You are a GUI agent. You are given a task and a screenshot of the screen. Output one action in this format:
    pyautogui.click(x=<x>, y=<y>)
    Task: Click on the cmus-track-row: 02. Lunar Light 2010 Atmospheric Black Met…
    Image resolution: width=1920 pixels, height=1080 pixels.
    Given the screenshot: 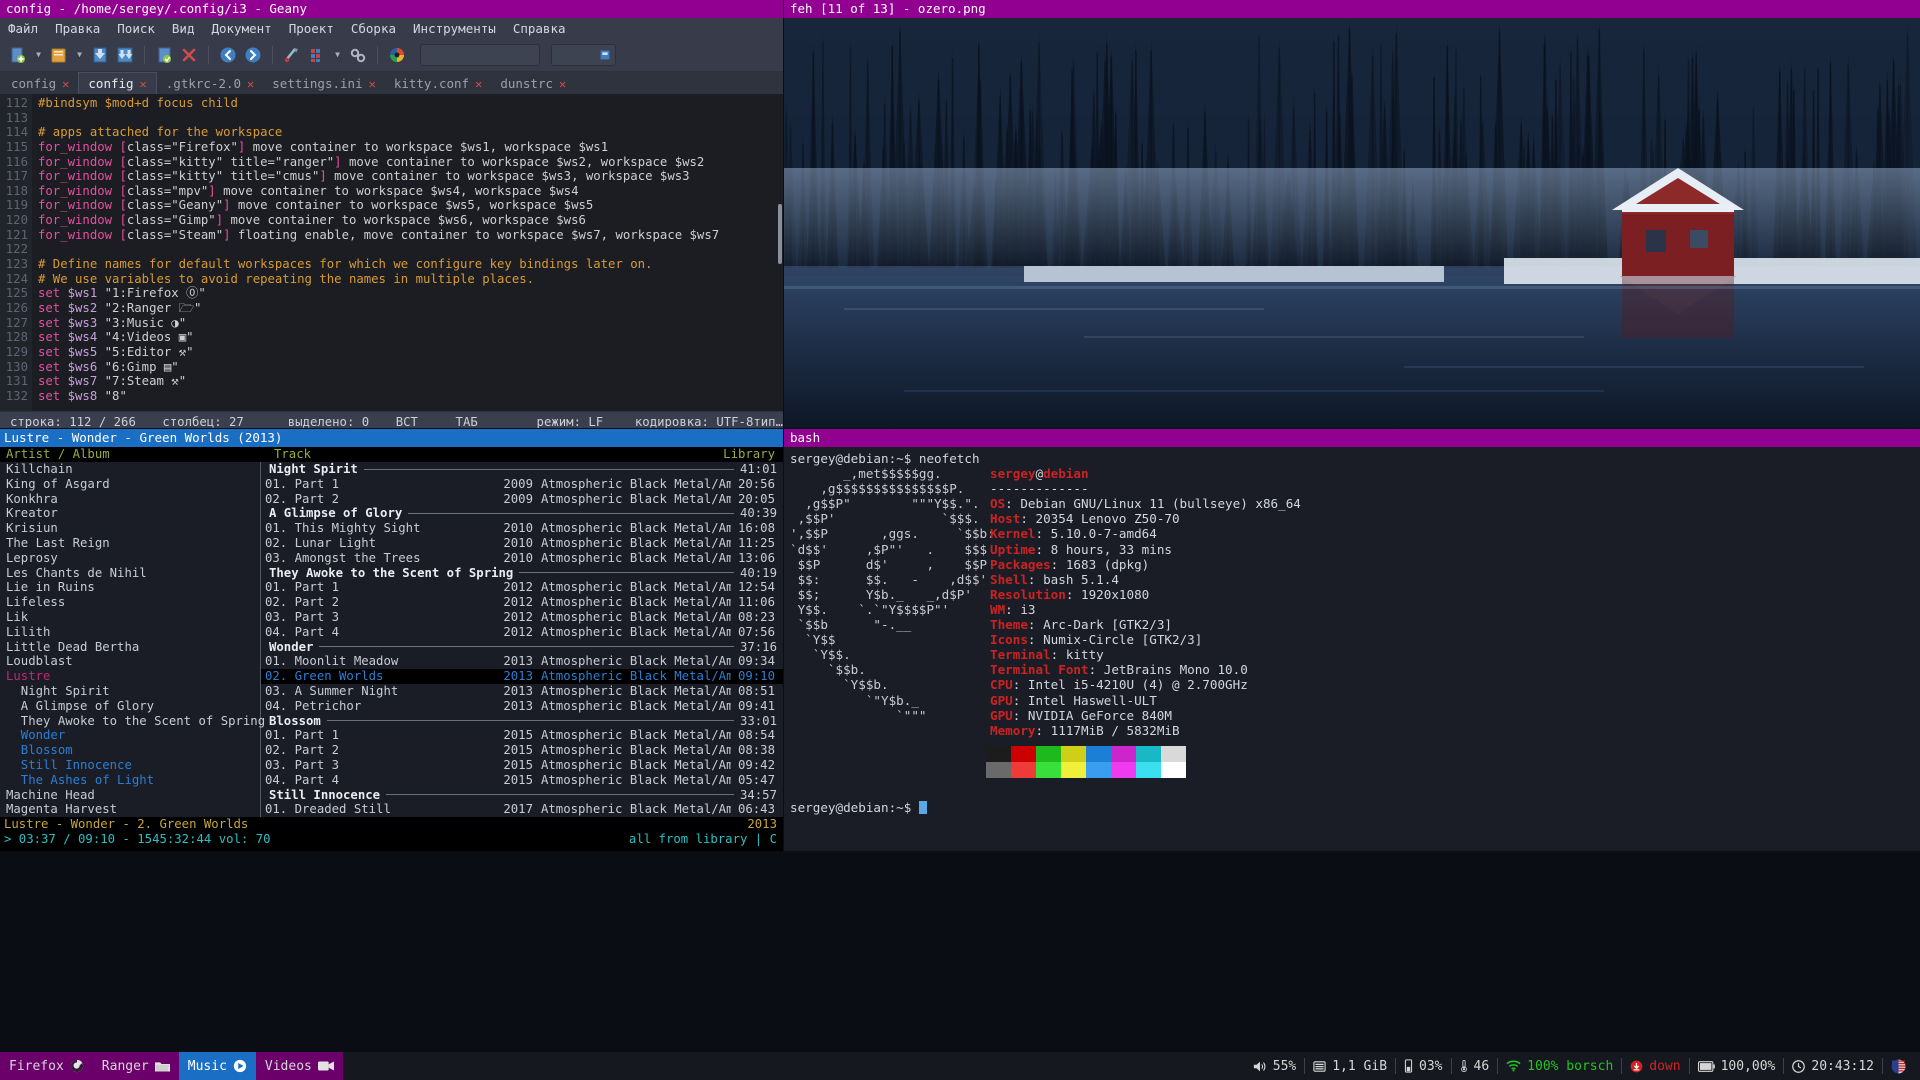 What is the action you would take?
    pyautogui.click(x=522, y=543)
    